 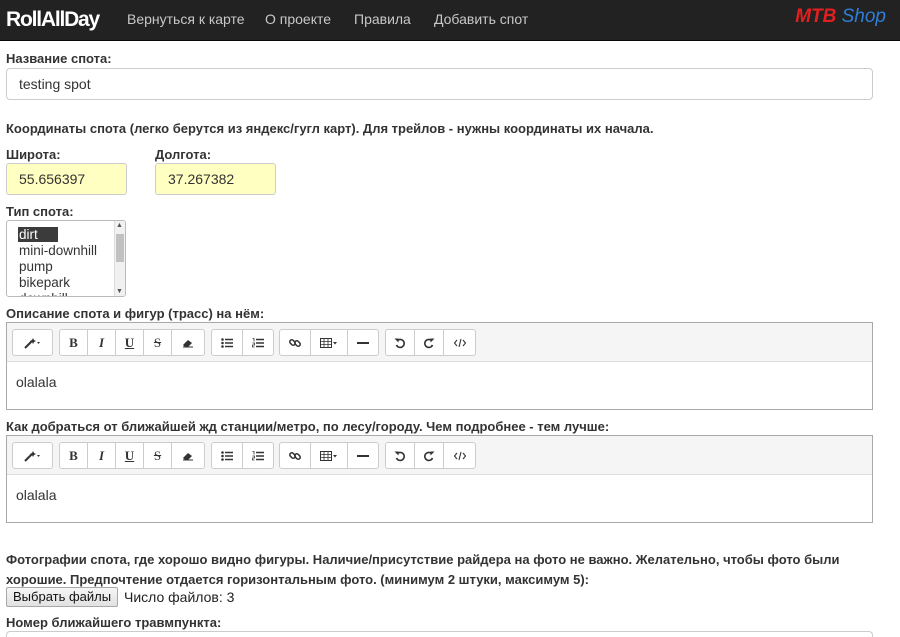 What do you see at coordinates (119, 225) in the screenshot?
I see `scroll-up-icon: ▲` at bounding box center [119, 225].